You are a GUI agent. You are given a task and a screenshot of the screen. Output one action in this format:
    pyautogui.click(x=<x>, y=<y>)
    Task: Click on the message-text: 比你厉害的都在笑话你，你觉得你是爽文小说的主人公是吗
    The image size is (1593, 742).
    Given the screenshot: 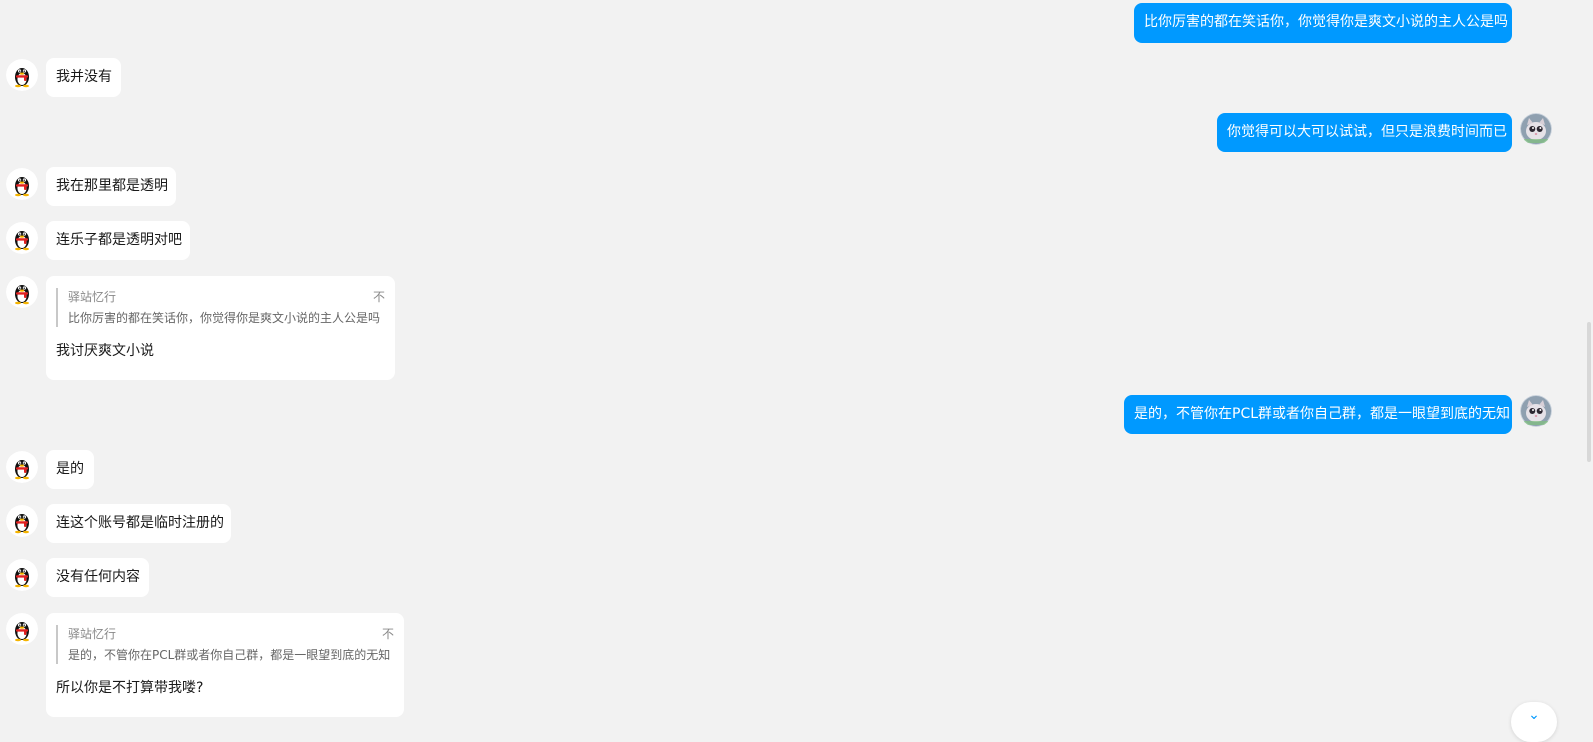 What is the action you would take?
    pyautogui.click(x=1326, y=22)
    